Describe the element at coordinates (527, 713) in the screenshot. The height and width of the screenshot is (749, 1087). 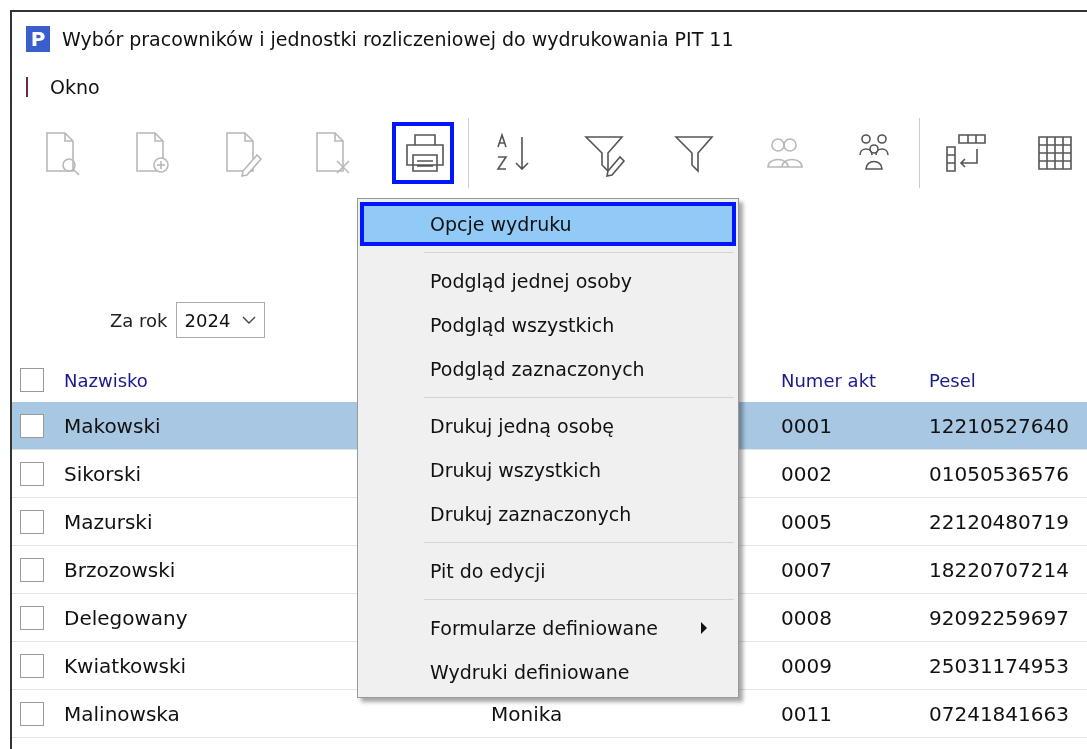
I see `table-cell: Monika` at that location.